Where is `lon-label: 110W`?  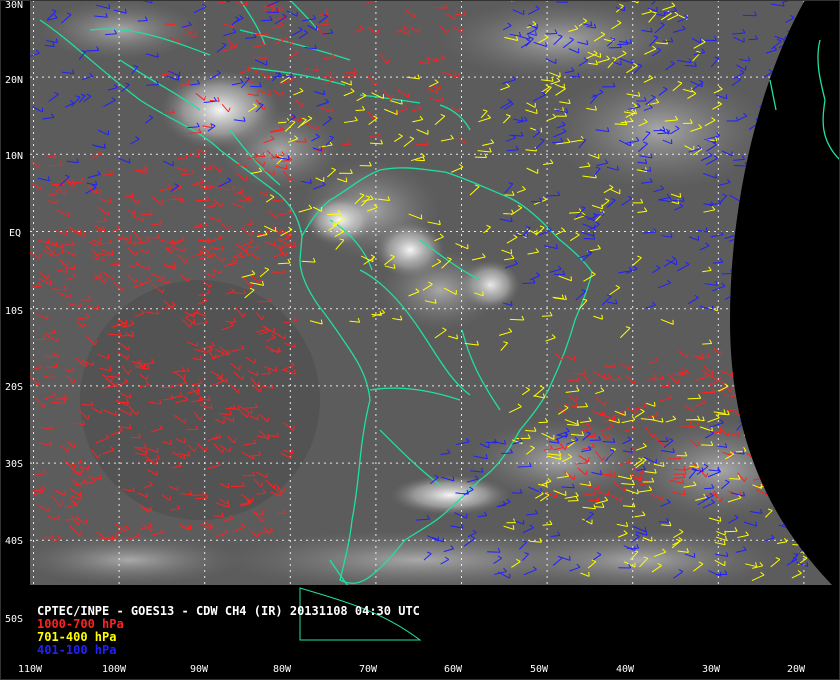
lon-label: 110W is located at coordinates (30, 669).